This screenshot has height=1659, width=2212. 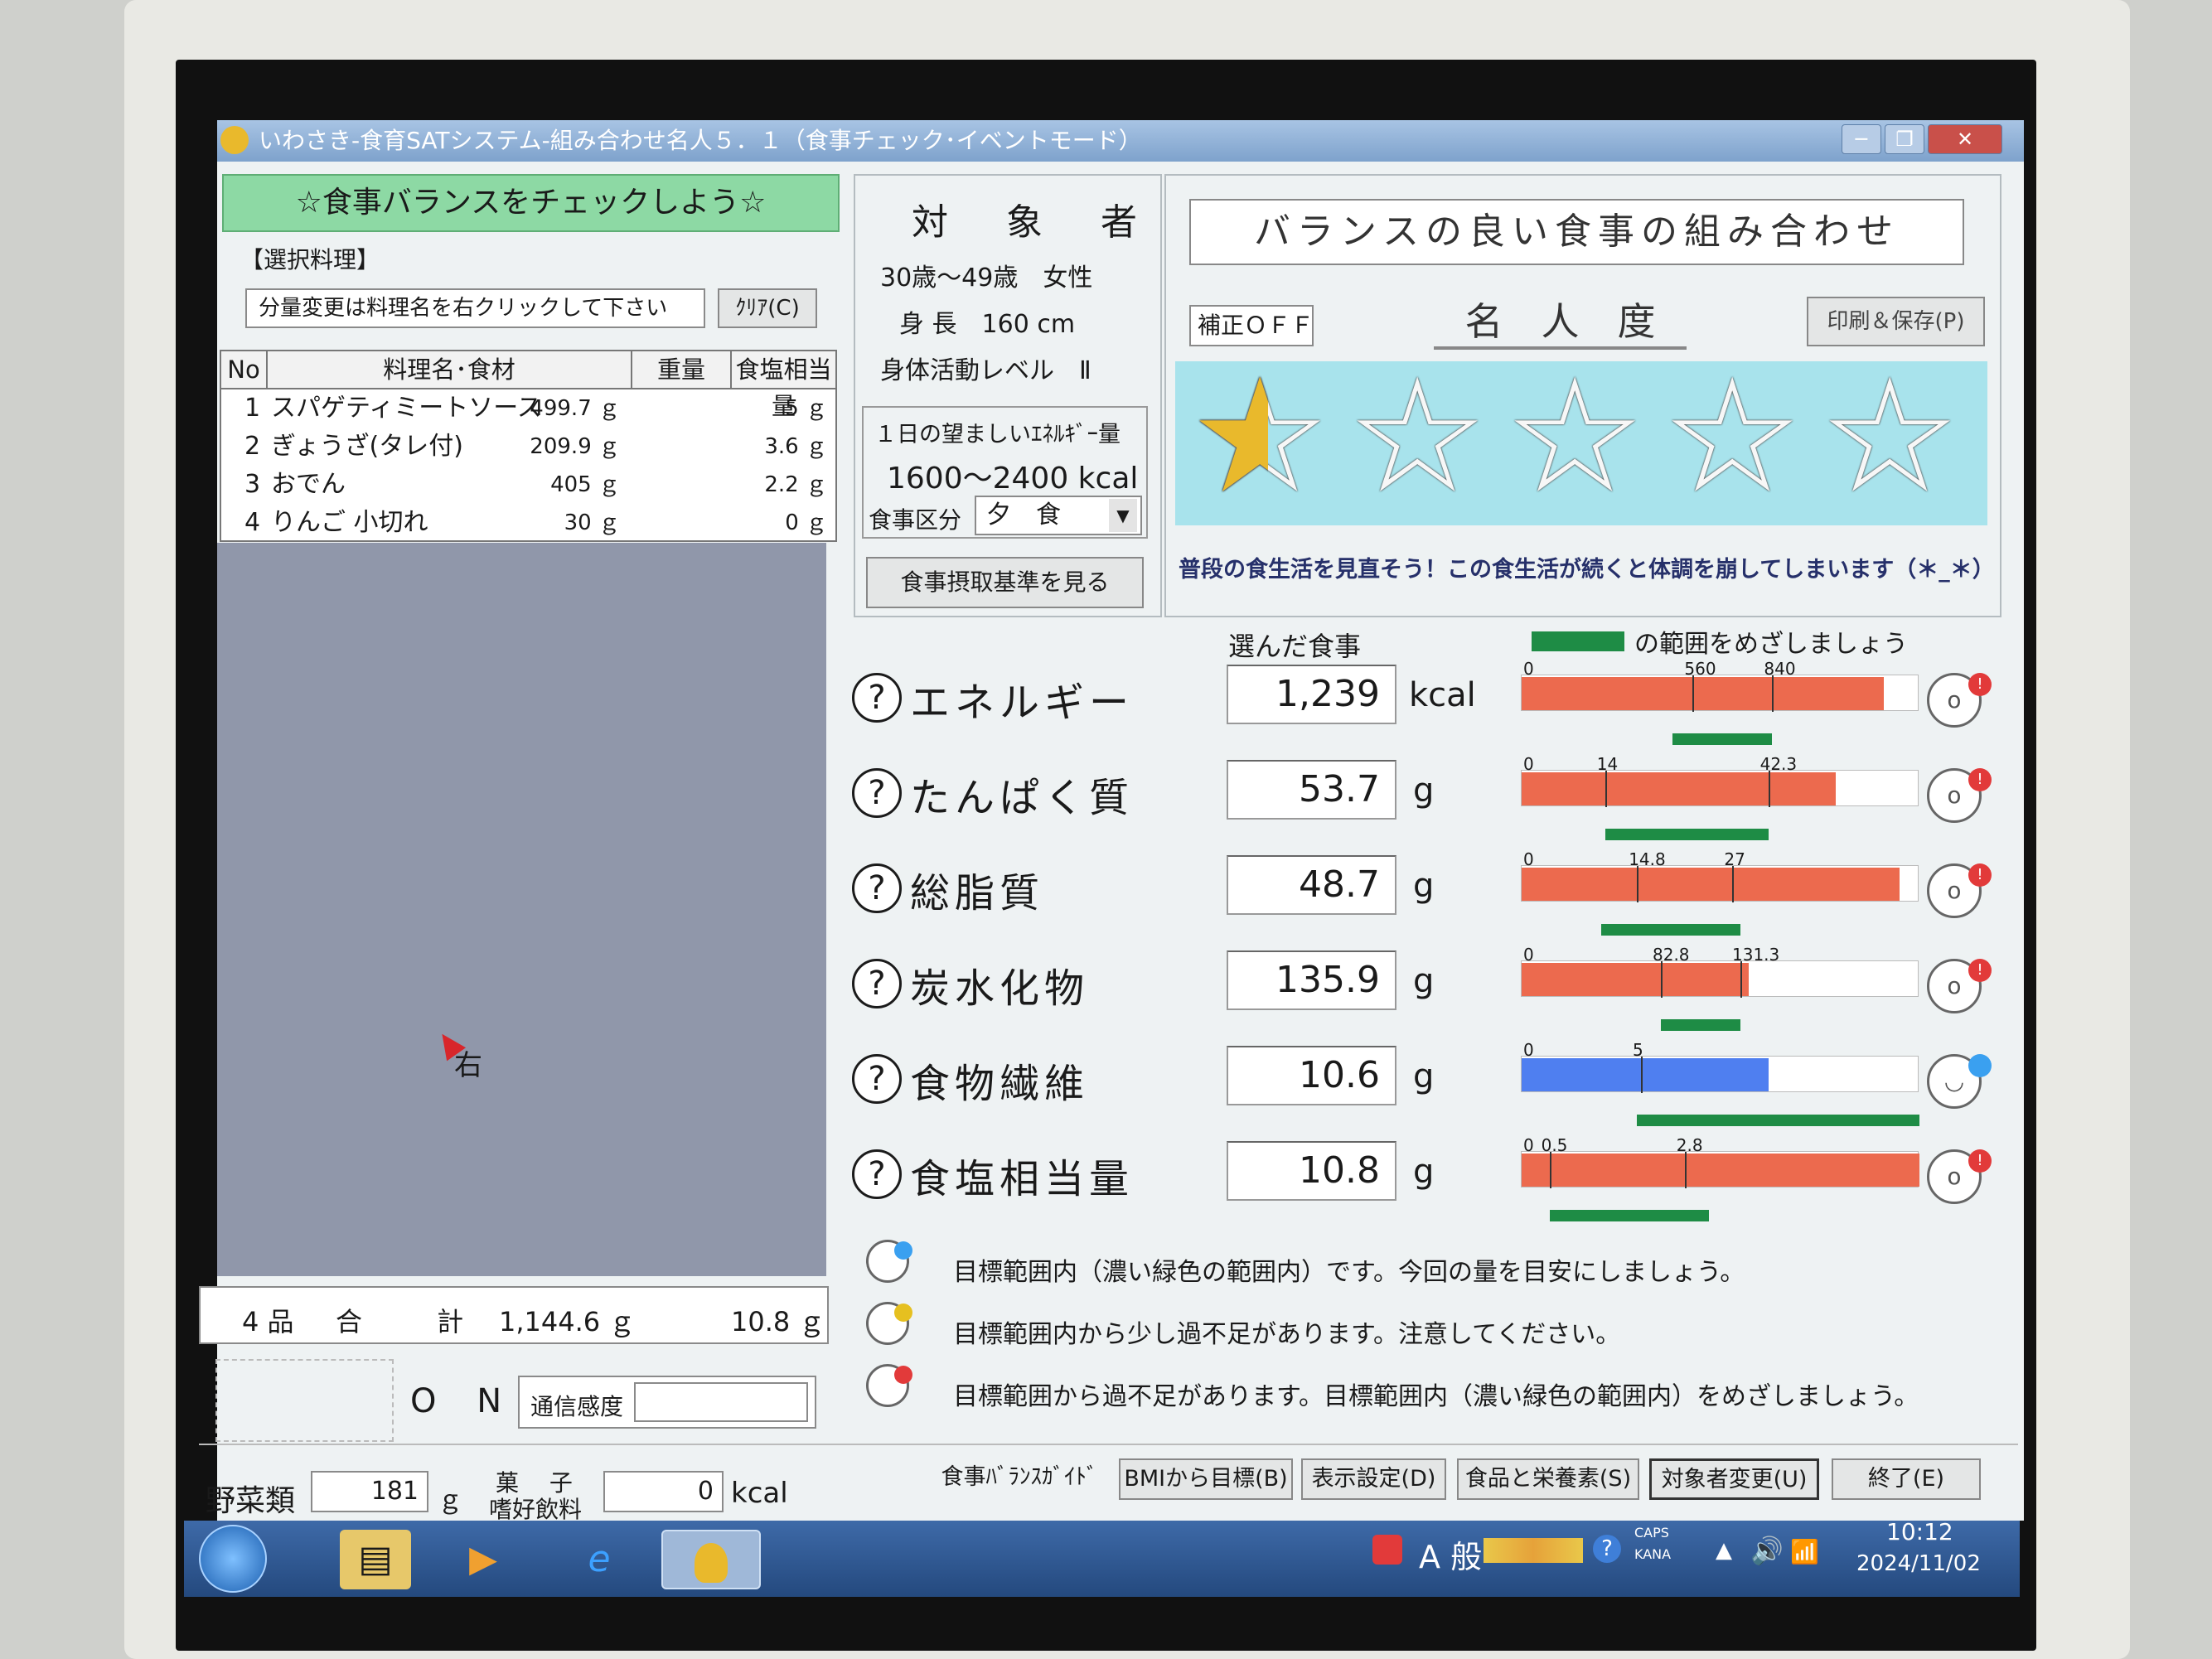 I want to click on ime-toolbar-icon, so click(x=1533, y=1550).